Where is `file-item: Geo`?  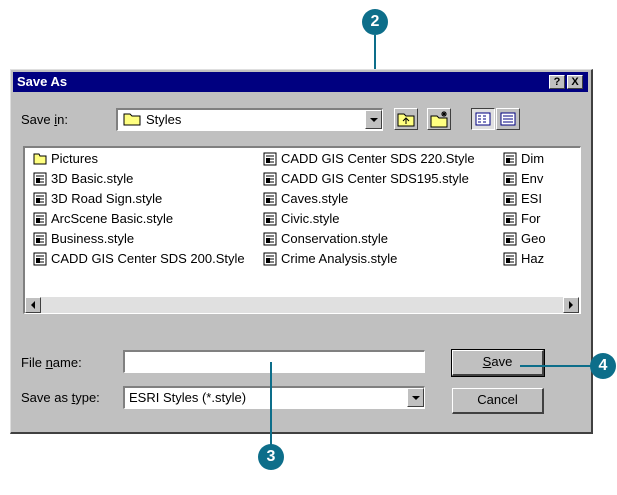 file-item: Geo is located at coordinates (524, 239).